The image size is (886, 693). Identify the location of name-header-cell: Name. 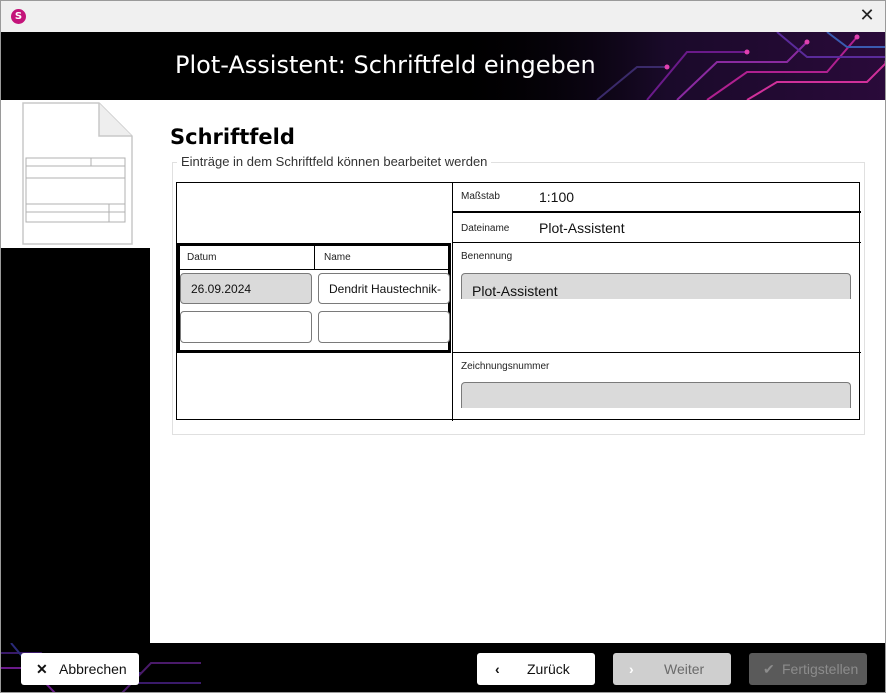
(381, 258).